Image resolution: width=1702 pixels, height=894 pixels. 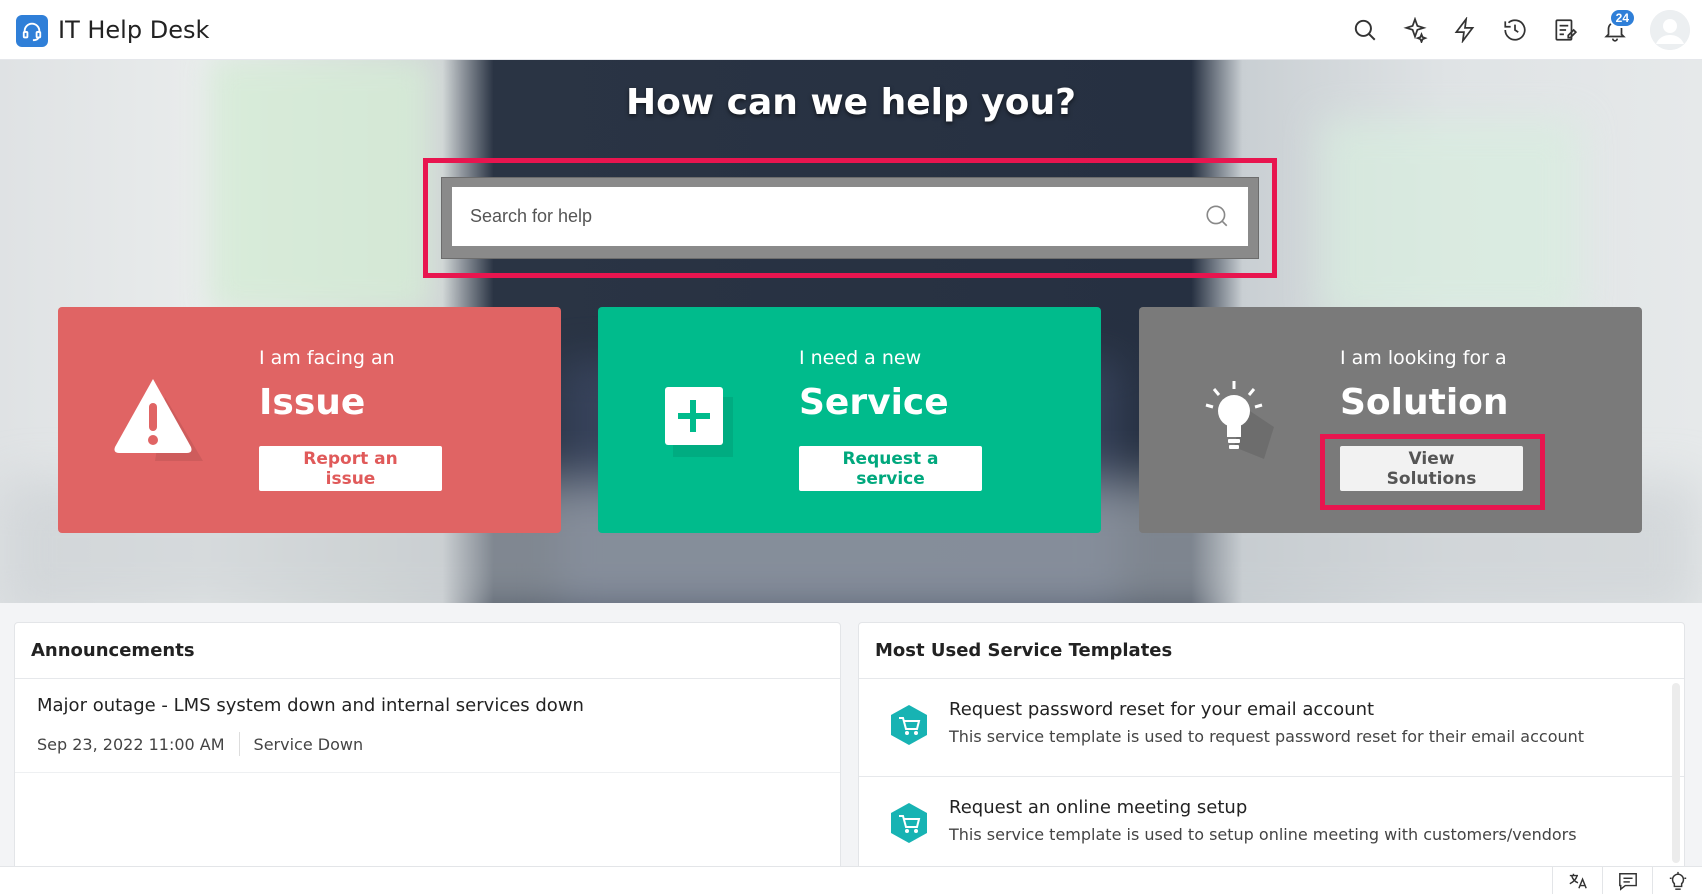 I want to click on chat-icon, so click(x=1627, y=880).